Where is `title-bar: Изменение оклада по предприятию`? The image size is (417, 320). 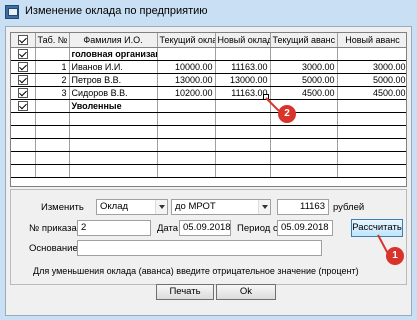
title-bar: Изменение оклада по предприятию is located at coordinates (208, 12).